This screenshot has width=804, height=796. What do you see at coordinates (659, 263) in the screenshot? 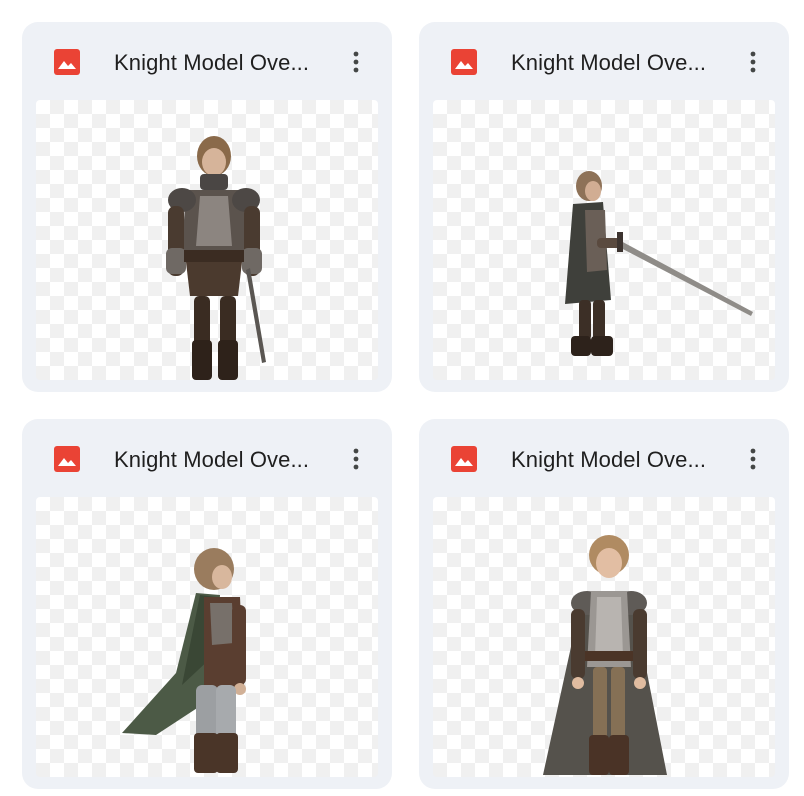
I see `knight-side-view-sword-image` at bounding box center [659, 263].